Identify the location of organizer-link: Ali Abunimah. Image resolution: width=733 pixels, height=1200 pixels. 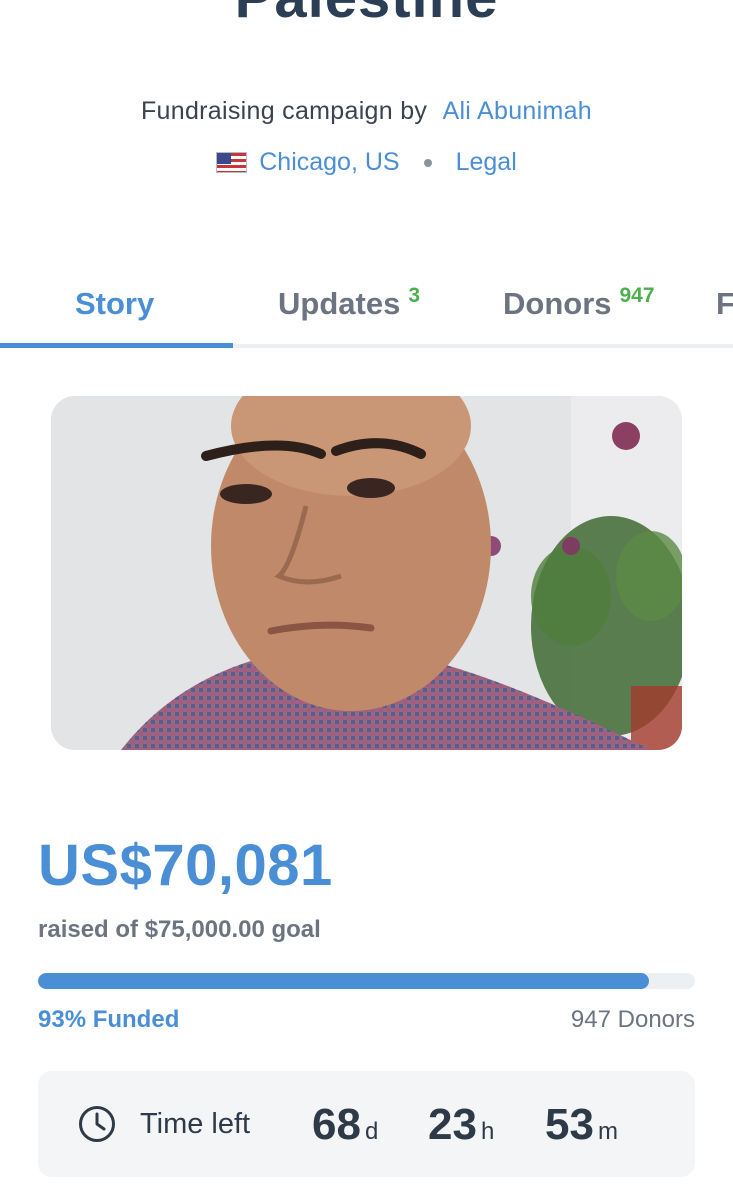
(517, 111).